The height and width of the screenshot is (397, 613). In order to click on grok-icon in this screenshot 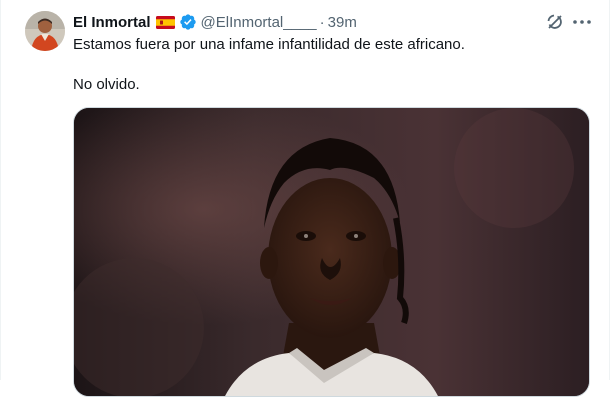, I will do `click(555, 22)`.